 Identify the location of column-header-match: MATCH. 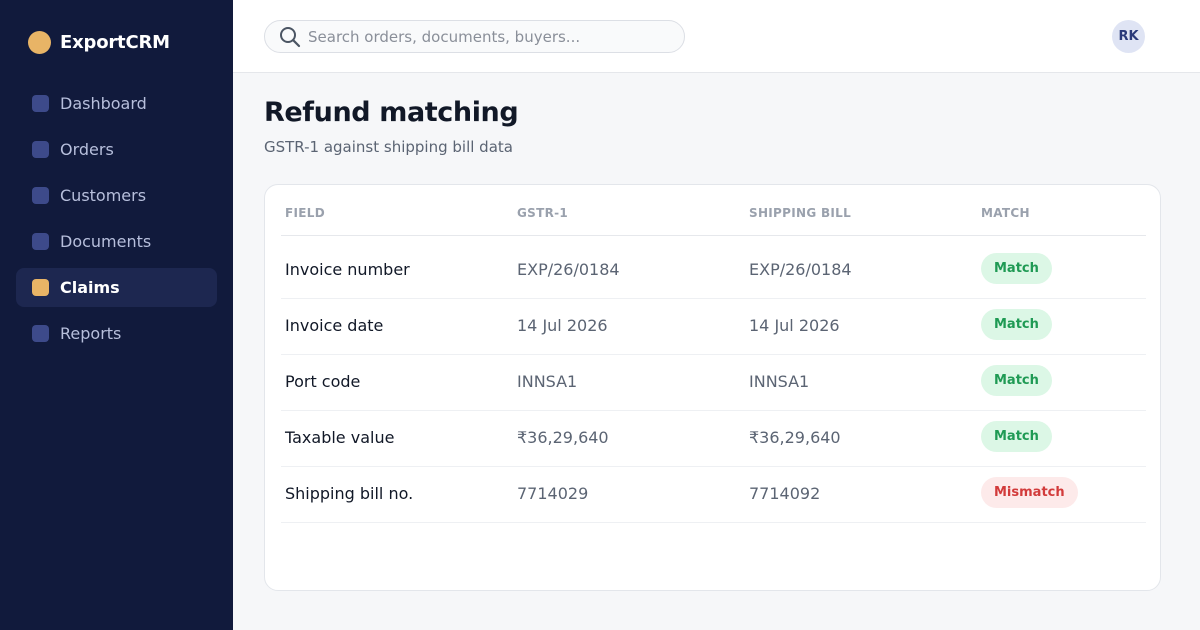
(1005, 213).